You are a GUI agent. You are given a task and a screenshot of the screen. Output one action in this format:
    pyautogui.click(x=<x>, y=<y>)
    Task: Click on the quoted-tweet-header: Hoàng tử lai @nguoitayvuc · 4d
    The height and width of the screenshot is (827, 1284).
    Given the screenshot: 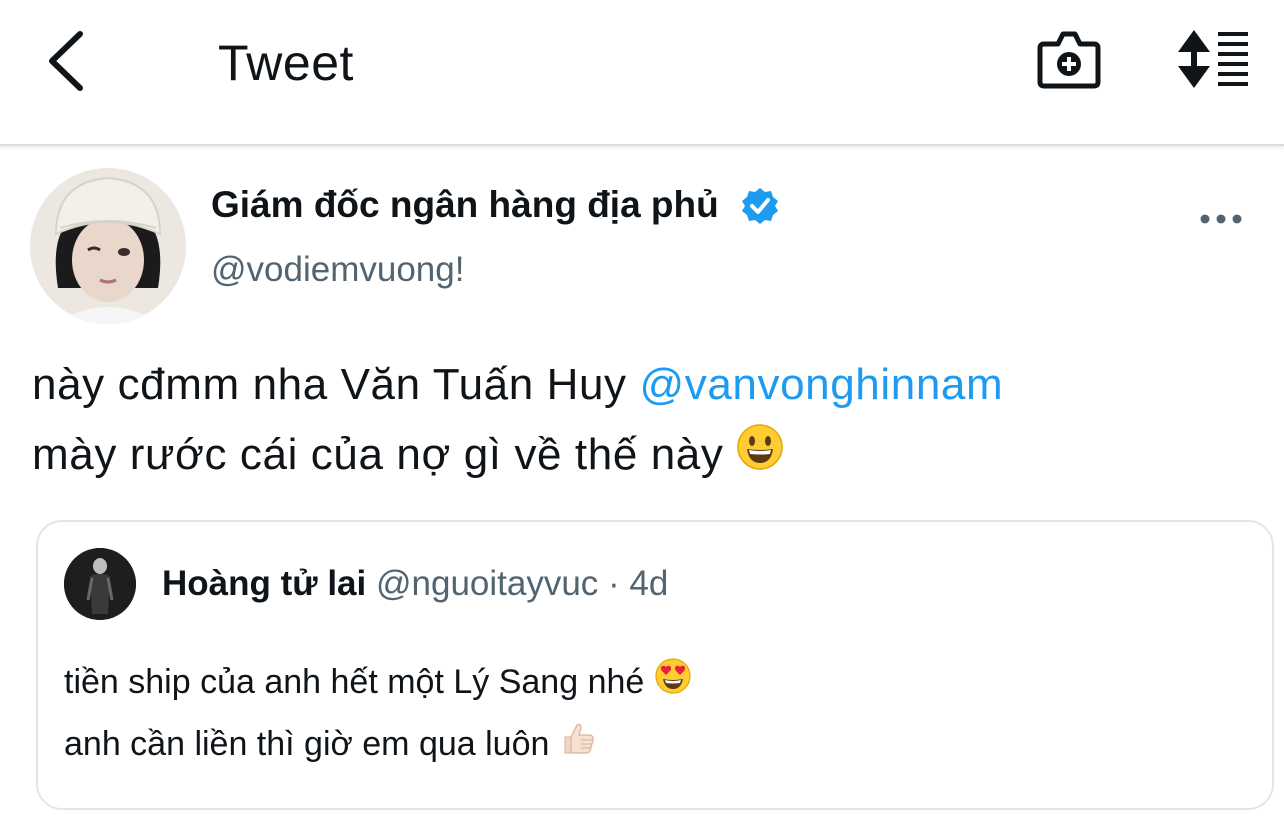 What is the action you would take?
    pyautogui.click(x=415, y=584)
    